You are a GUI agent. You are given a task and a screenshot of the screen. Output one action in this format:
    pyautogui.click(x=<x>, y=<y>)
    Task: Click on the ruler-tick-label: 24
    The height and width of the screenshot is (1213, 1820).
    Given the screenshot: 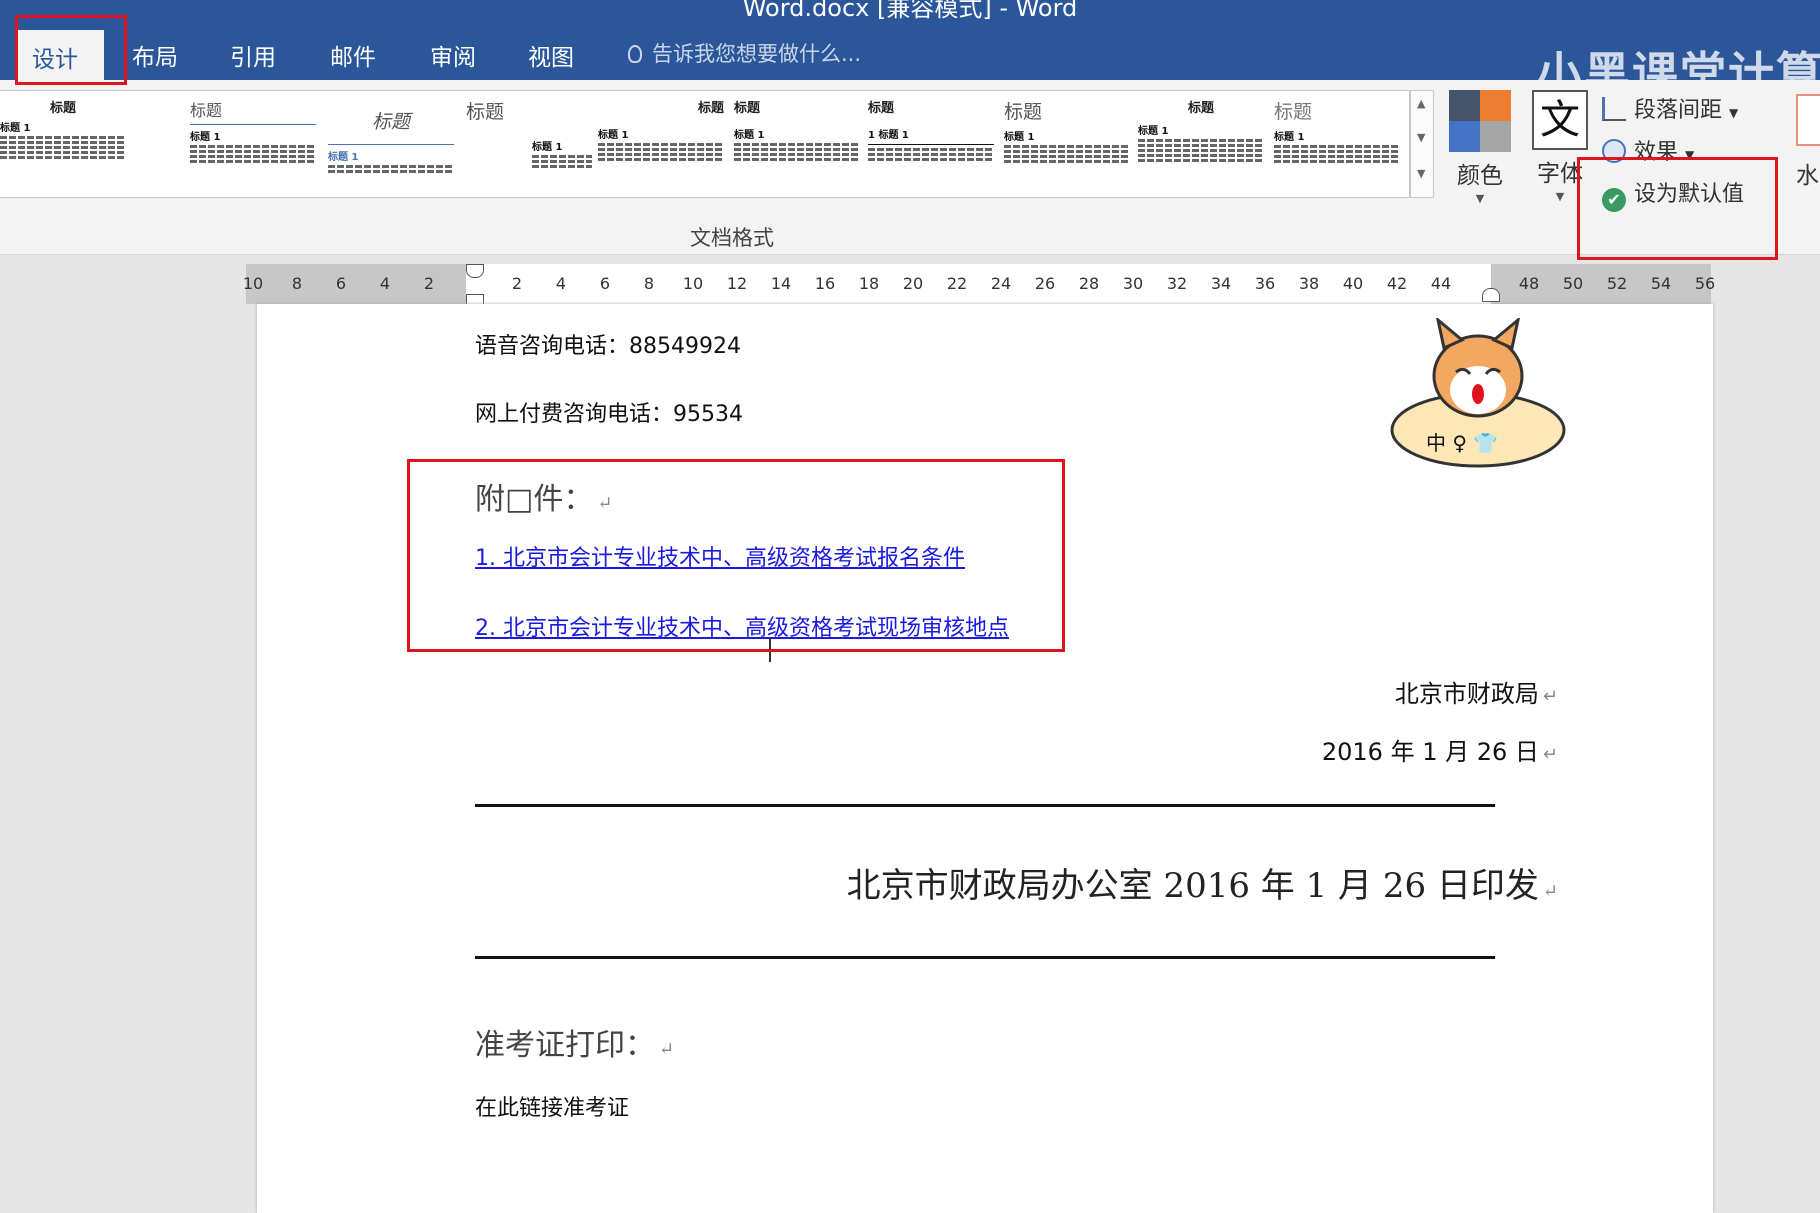 What is the action you would take?
    pyautogui.click(x=1001, y=283)
    